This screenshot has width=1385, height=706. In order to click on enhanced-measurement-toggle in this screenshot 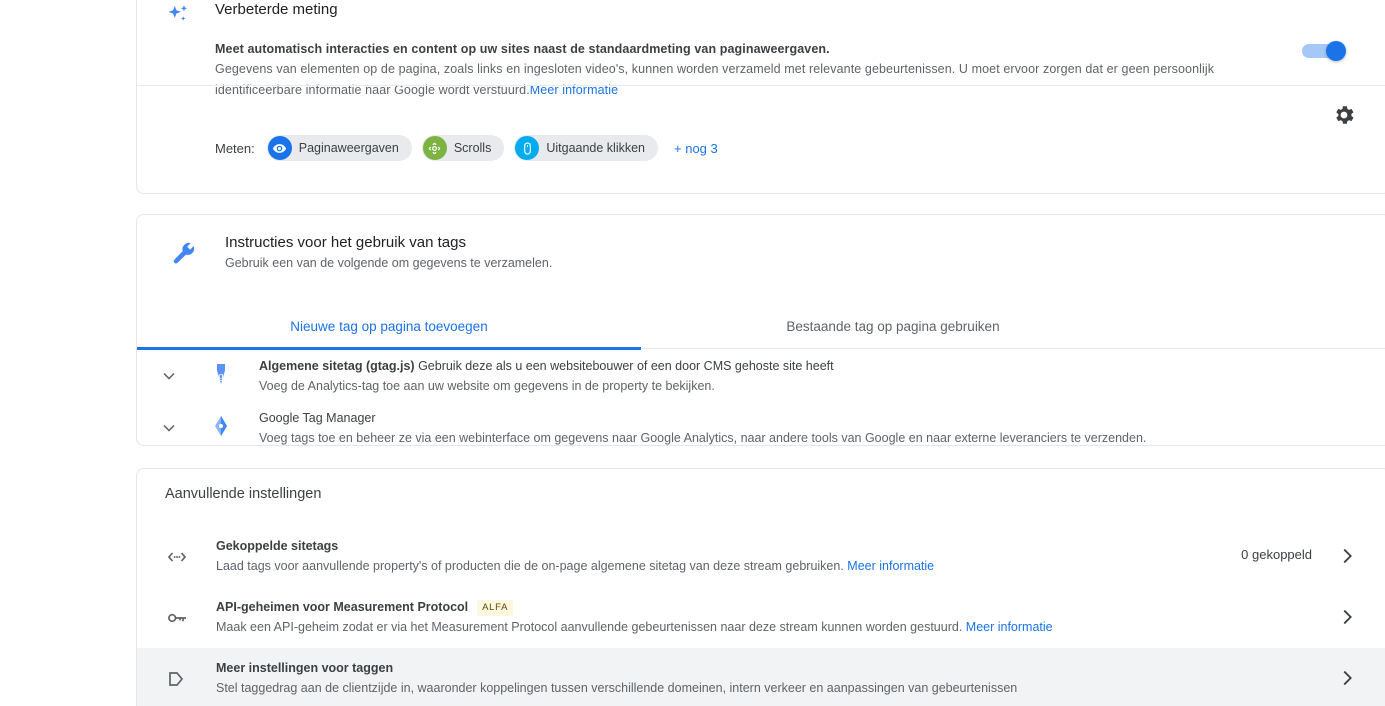, I will do `click(1324, 51)`.